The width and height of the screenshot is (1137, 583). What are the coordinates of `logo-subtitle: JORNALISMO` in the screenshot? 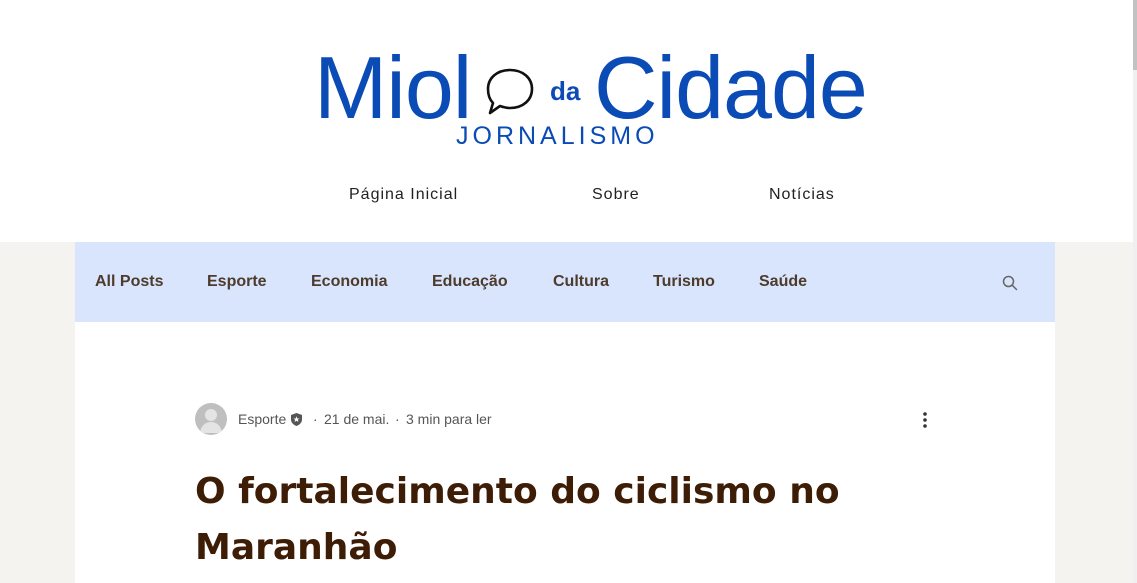 It's located at (557, 136).